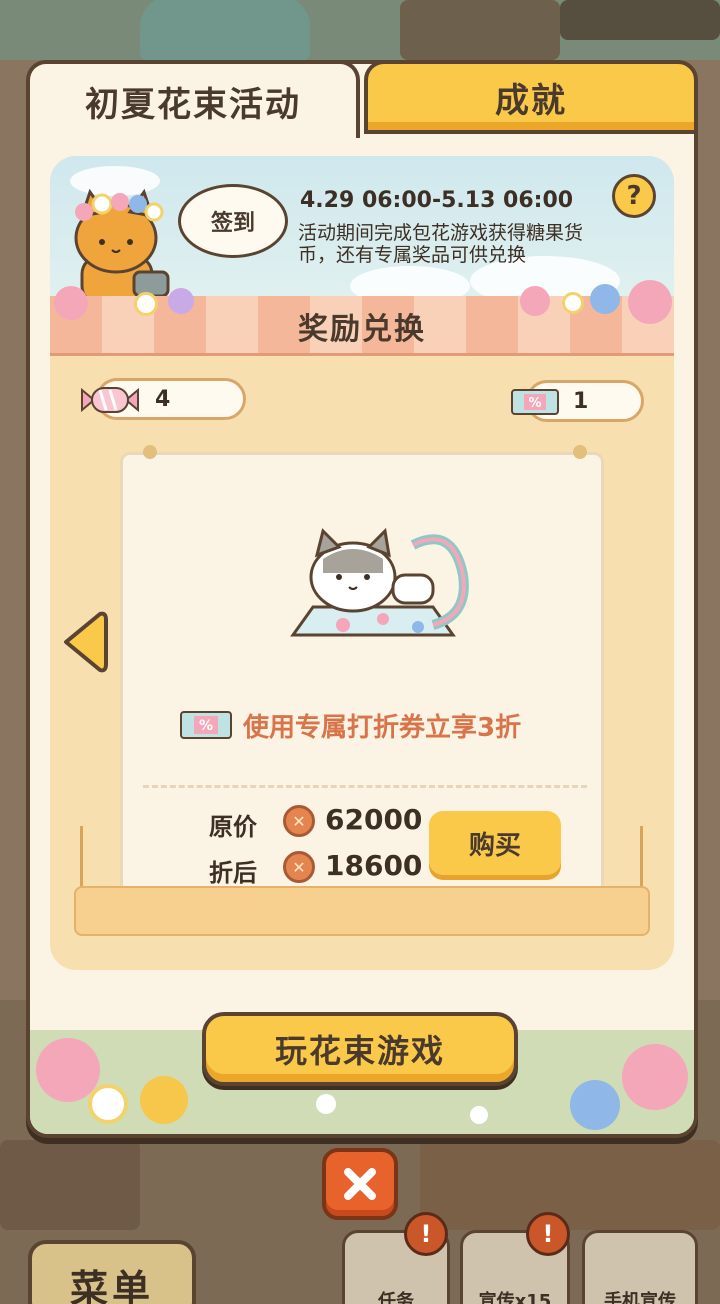 Image resolution: width=720 pixels, height=1304 pixels. What do you see at coordinates (515, 1297) in the screenshot?
I see `promo-label: 宣传x15` at bounding box center [515, 1297].